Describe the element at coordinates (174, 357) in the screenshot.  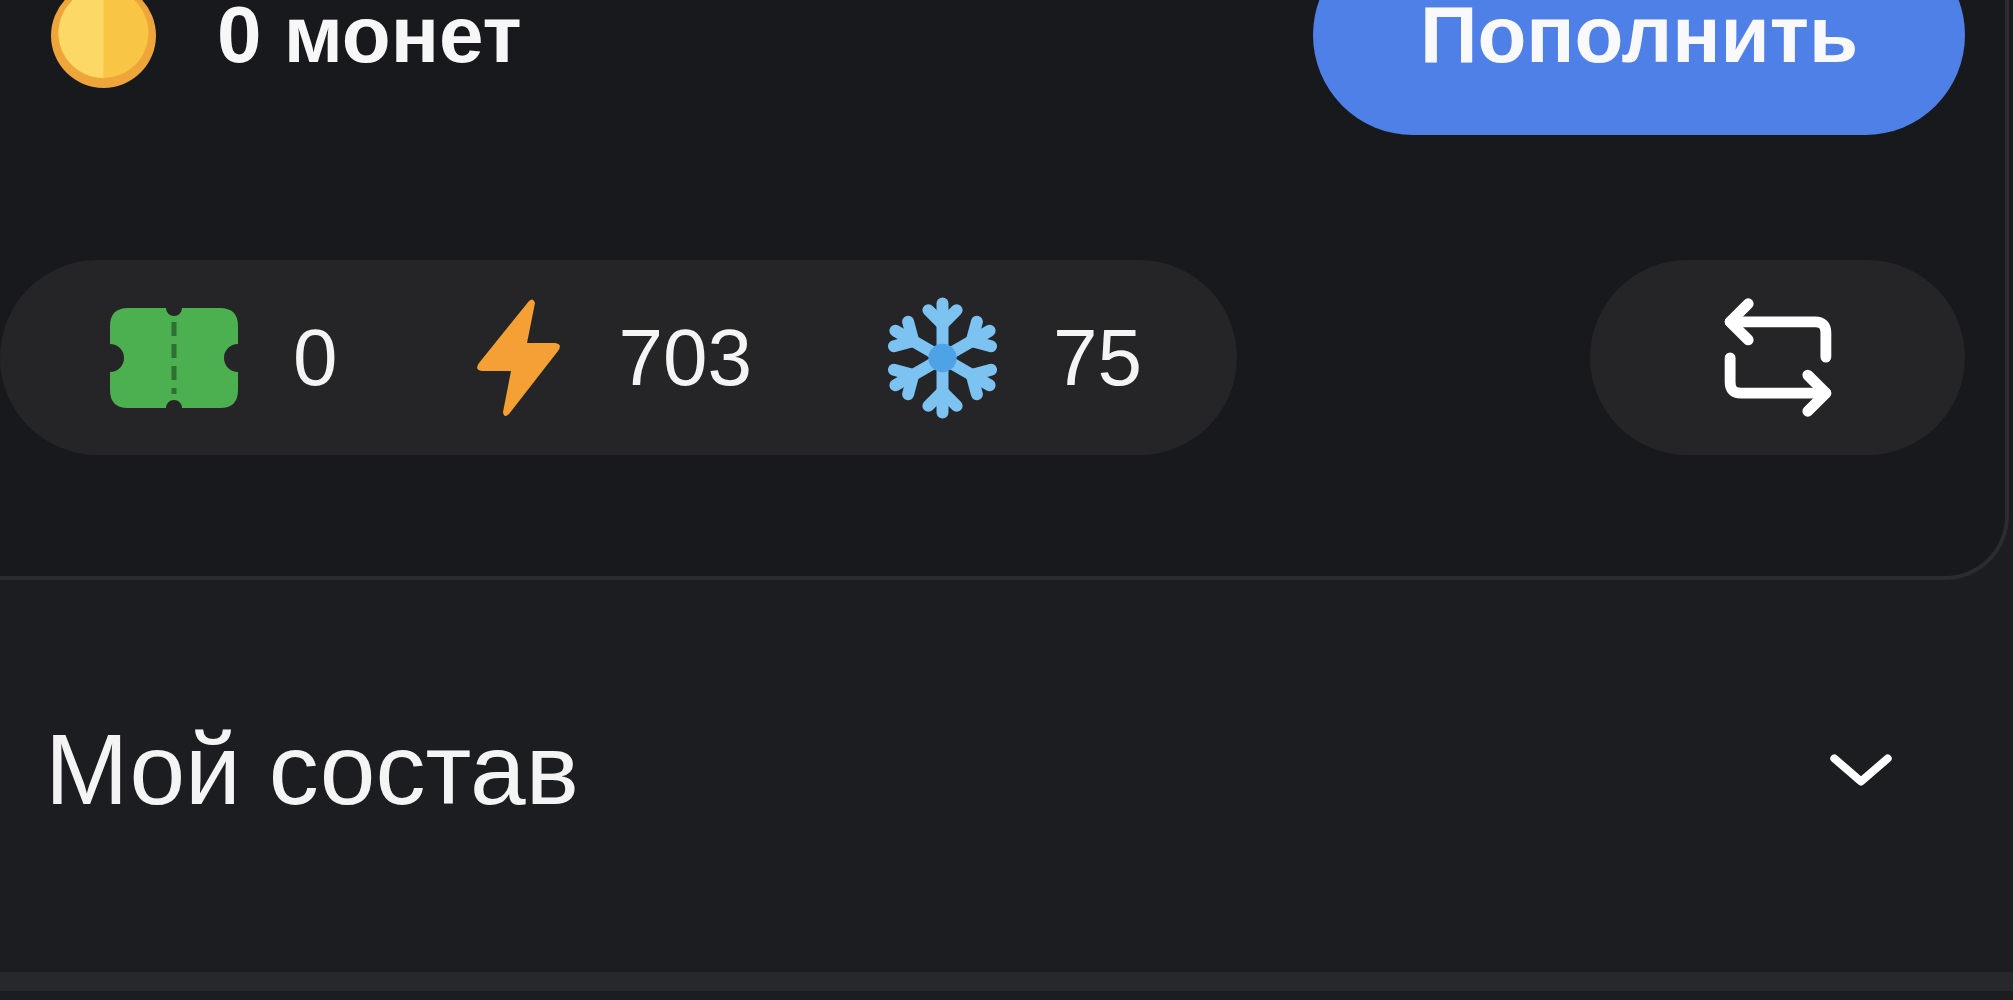
I see `ticket-icon` at that location.